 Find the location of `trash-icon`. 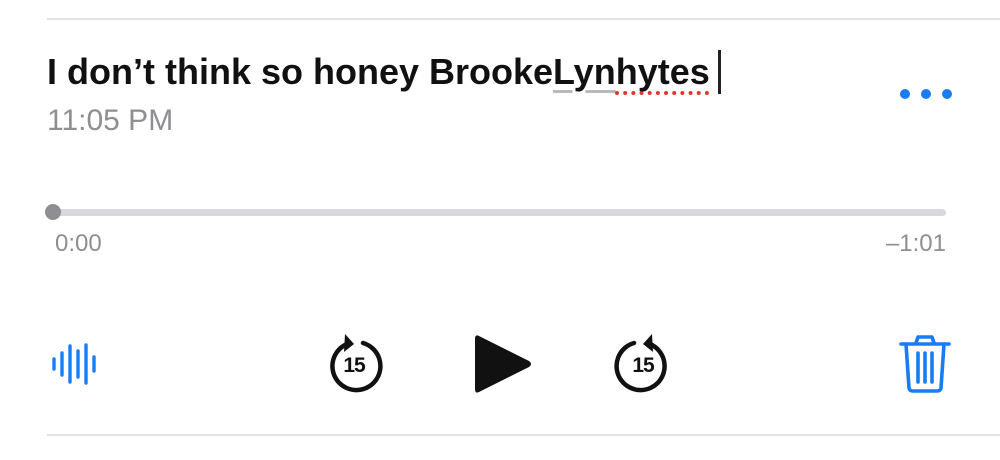

trash-icon is located at coordinates (925, 364).